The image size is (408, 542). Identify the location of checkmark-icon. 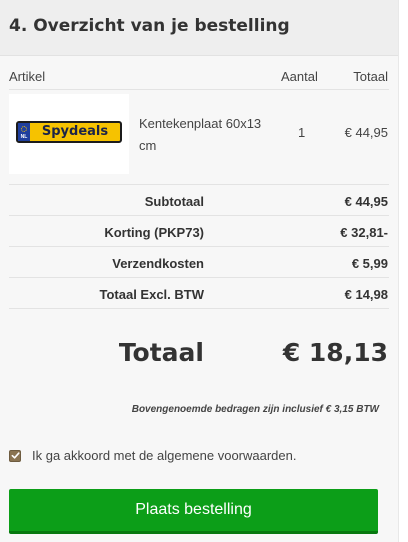
(15, 455).